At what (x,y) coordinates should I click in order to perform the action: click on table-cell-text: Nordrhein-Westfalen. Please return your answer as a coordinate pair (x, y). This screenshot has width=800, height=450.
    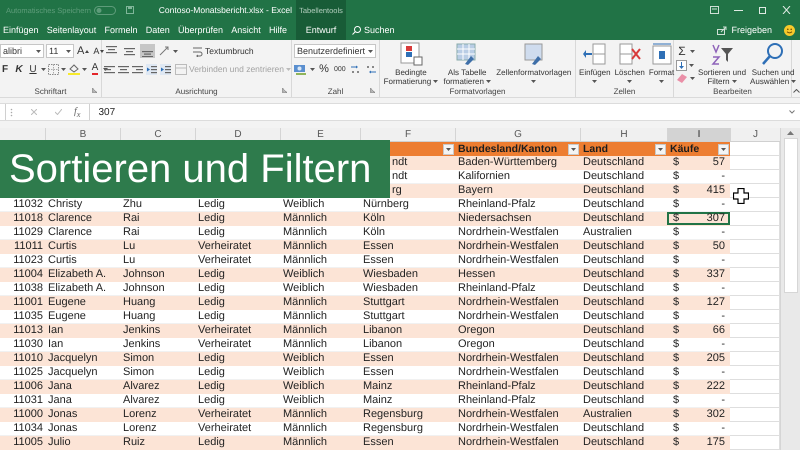
    Looking at the image, I should click on (508, 316).